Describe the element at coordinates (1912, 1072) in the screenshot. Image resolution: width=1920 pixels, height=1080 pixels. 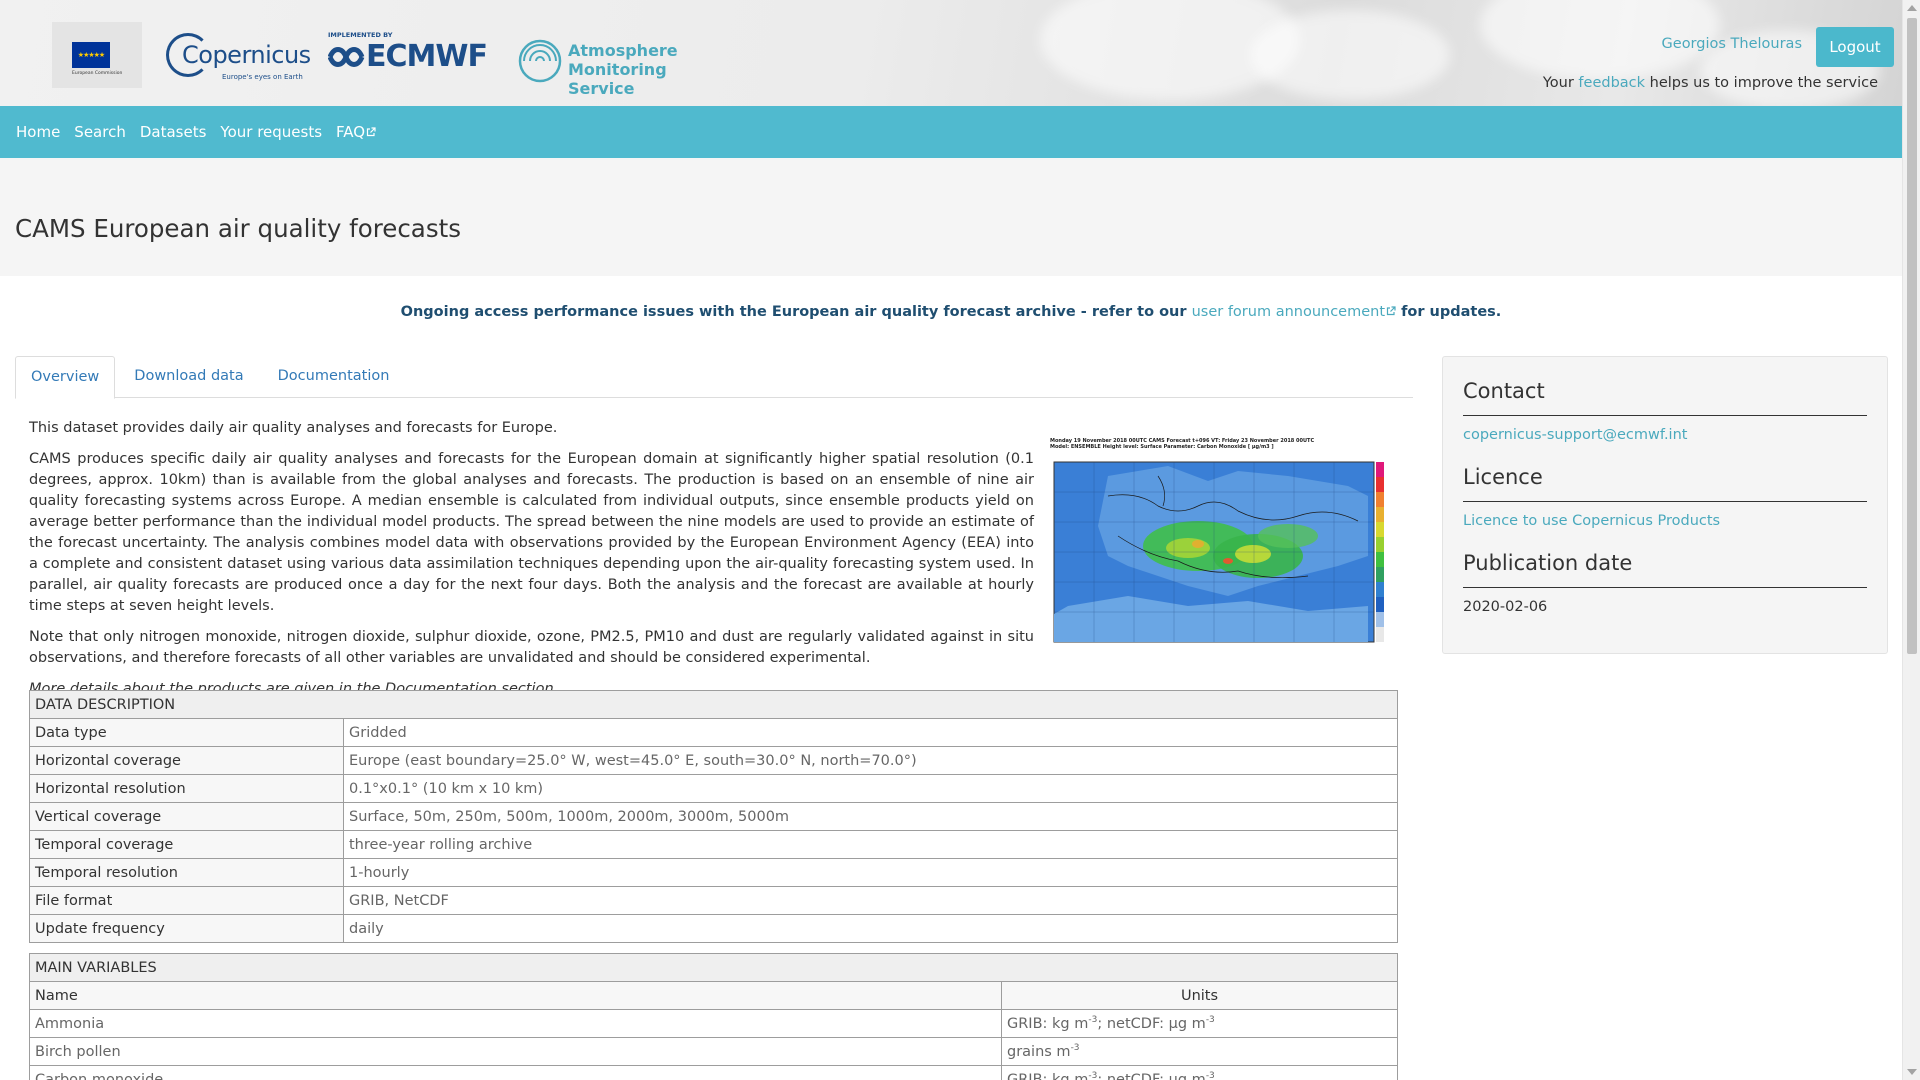
I see `scroll-down-arrow-icon` at that location.